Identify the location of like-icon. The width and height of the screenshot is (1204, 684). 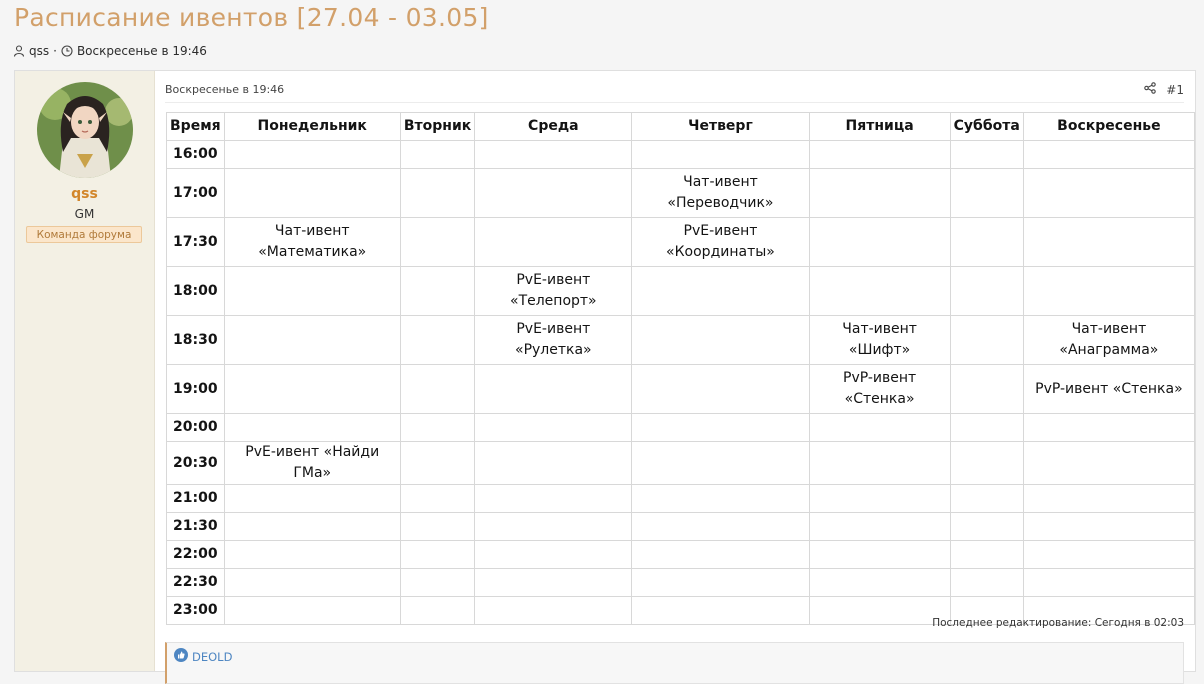
(181, 656).